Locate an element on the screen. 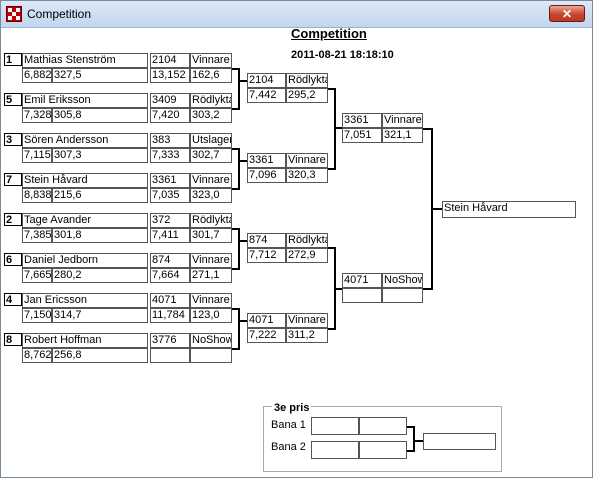 This screenshot has height=478, width=593. trap-speed: 311,2 is located at coordinates (307, 335).